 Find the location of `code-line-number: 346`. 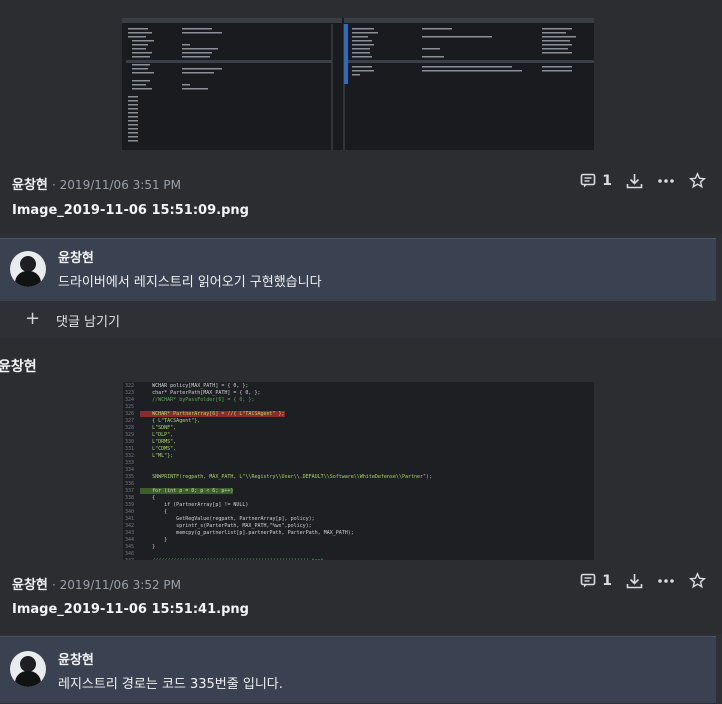

code-line-number: 346 is located at coordinates (133, 554).